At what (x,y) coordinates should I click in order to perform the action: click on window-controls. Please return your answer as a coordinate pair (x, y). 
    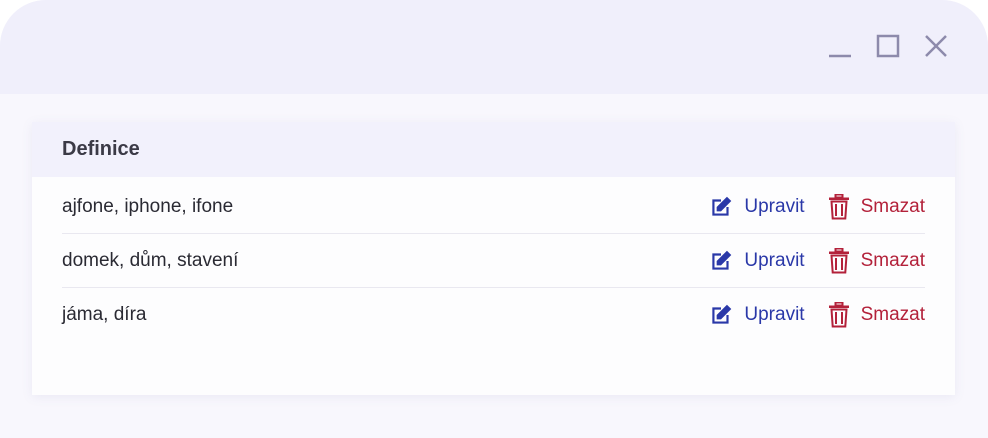
    Looking at the image, I should click on (888, 46).